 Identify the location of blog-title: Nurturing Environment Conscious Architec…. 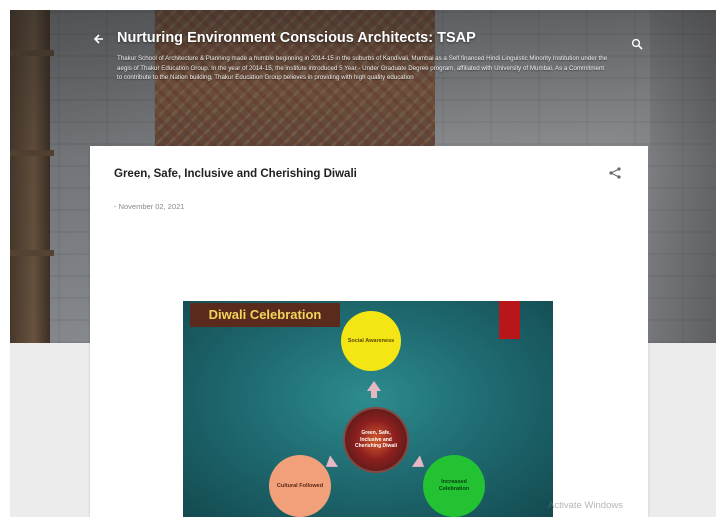
(367, 38).